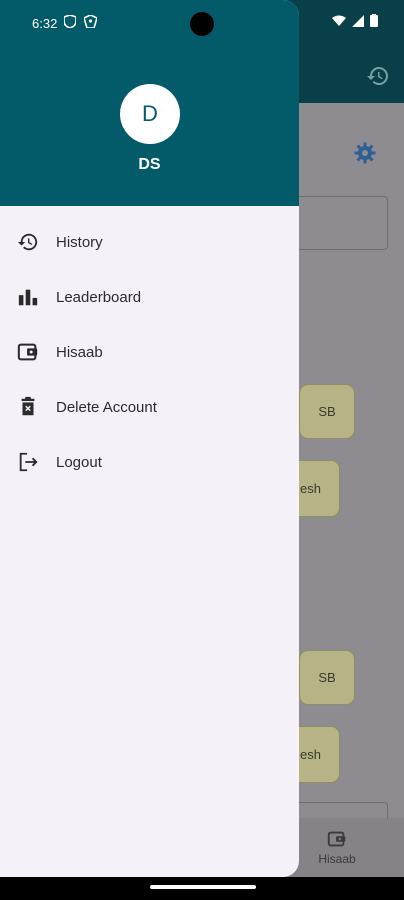 Image resolution: width=404 pixels, height=900 pixels. Describe the element at coordinates (203, 887) in the screenshot. I see `home-indicator` at that location.